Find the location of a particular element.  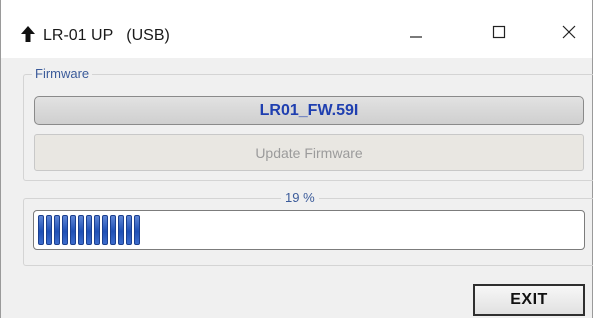

progress-bar-fill is located at coordinates (89, 230).